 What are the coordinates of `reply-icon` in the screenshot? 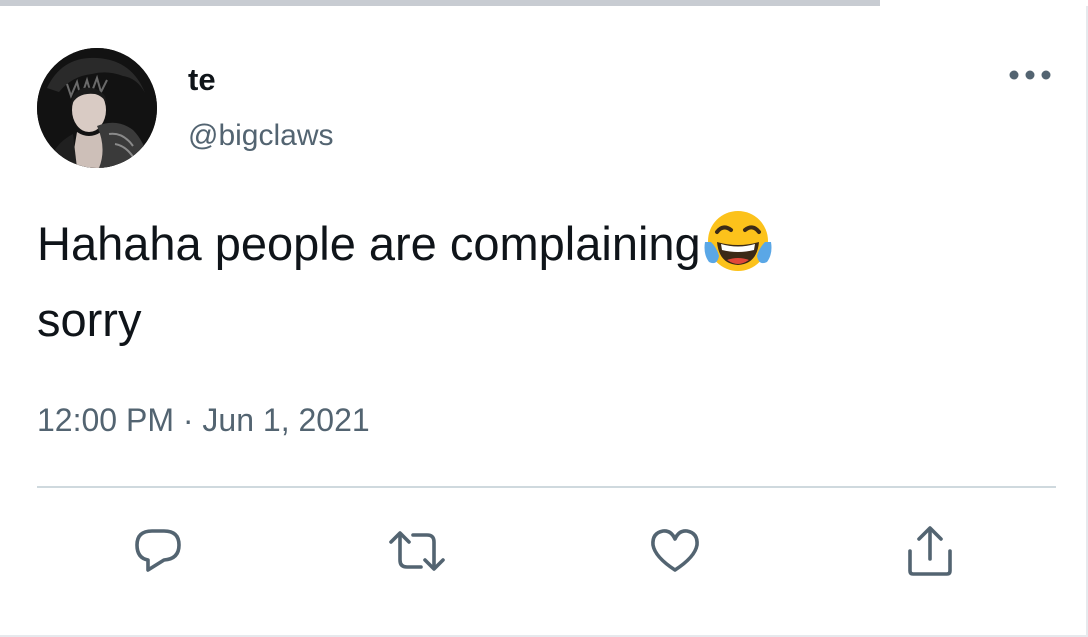 It's located at (158, 550).